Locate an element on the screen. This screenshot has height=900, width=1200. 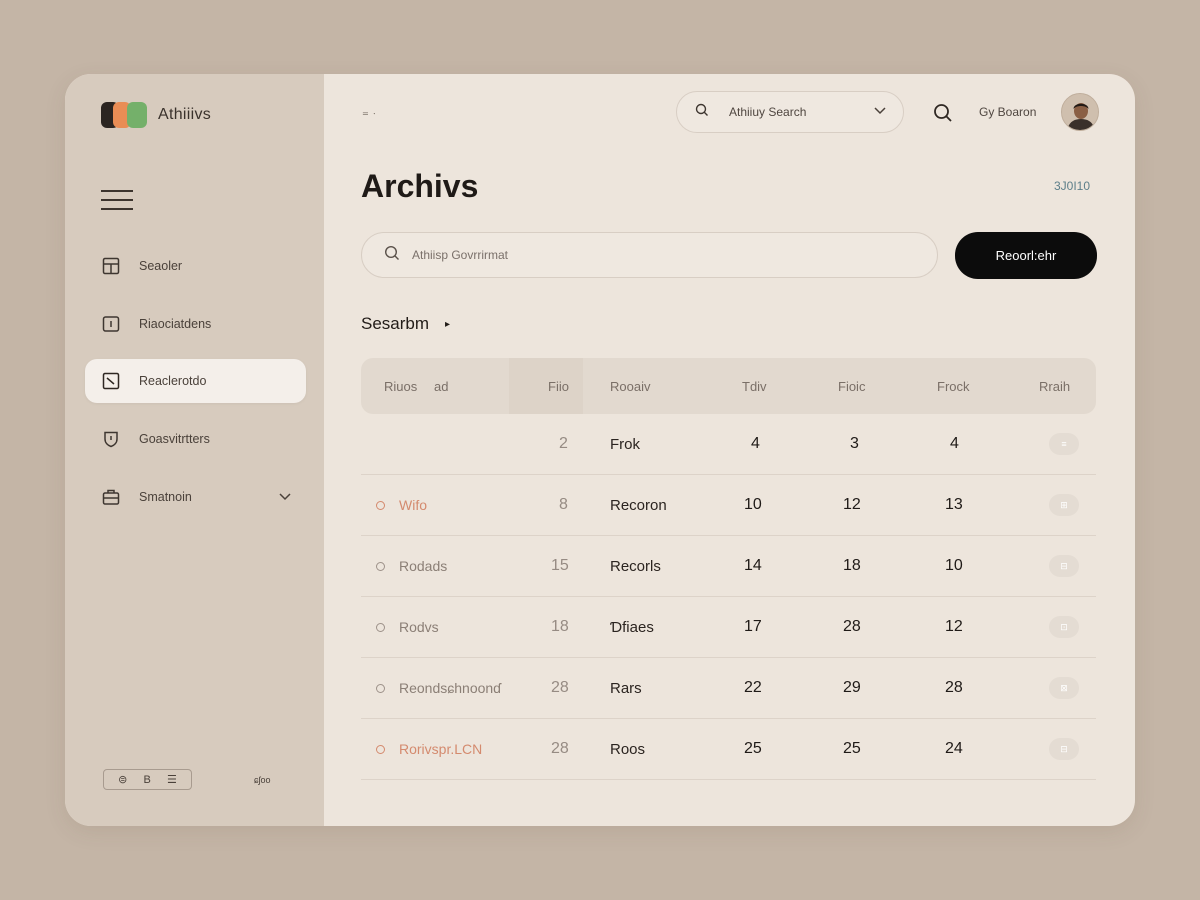
footer-tool-1: ⊜ is located at coordinates (122, 779).